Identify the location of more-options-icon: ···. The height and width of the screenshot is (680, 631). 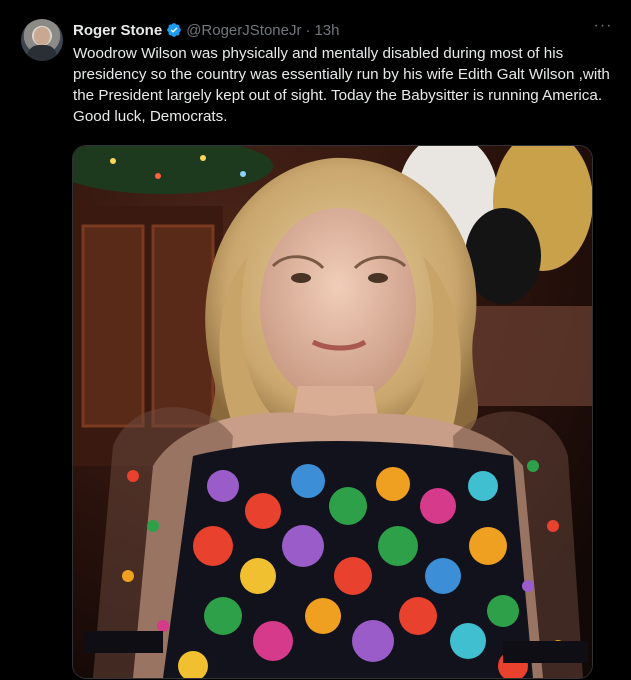
(603, 29).